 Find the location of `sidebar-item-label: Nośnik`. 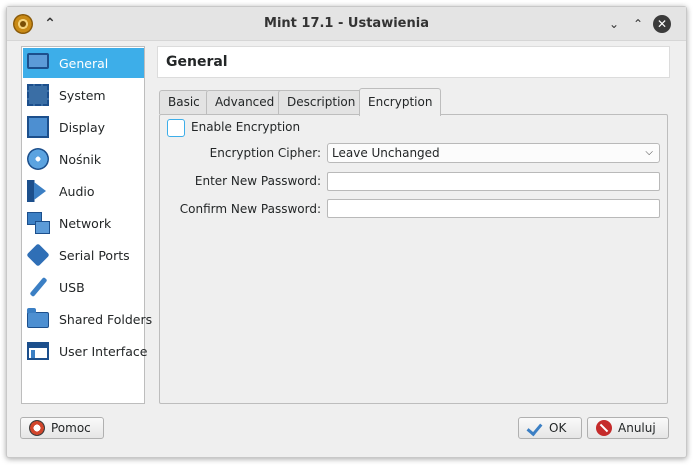

sidebar-item-label: Nośnik is located at coordinates (80, 159).